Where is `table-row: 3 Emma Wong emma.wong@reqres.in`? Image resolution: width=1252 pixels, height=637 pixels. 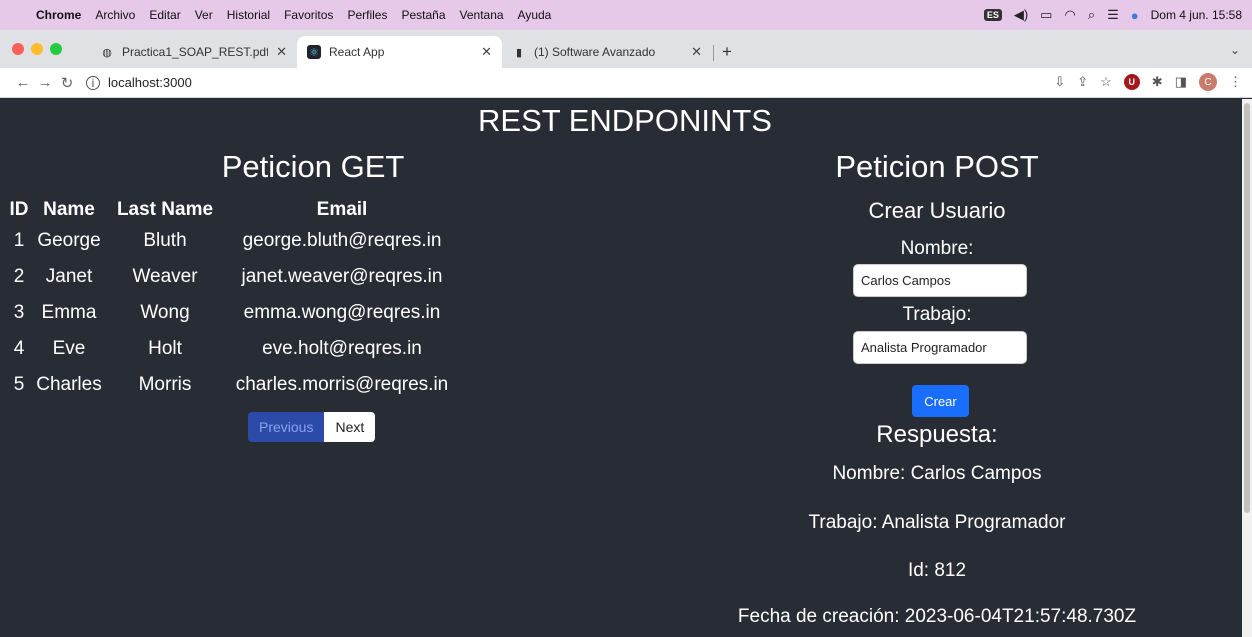 table-row: 3 Emma Wong emma.wong@reqres.in is located at coordinates (235, 313).